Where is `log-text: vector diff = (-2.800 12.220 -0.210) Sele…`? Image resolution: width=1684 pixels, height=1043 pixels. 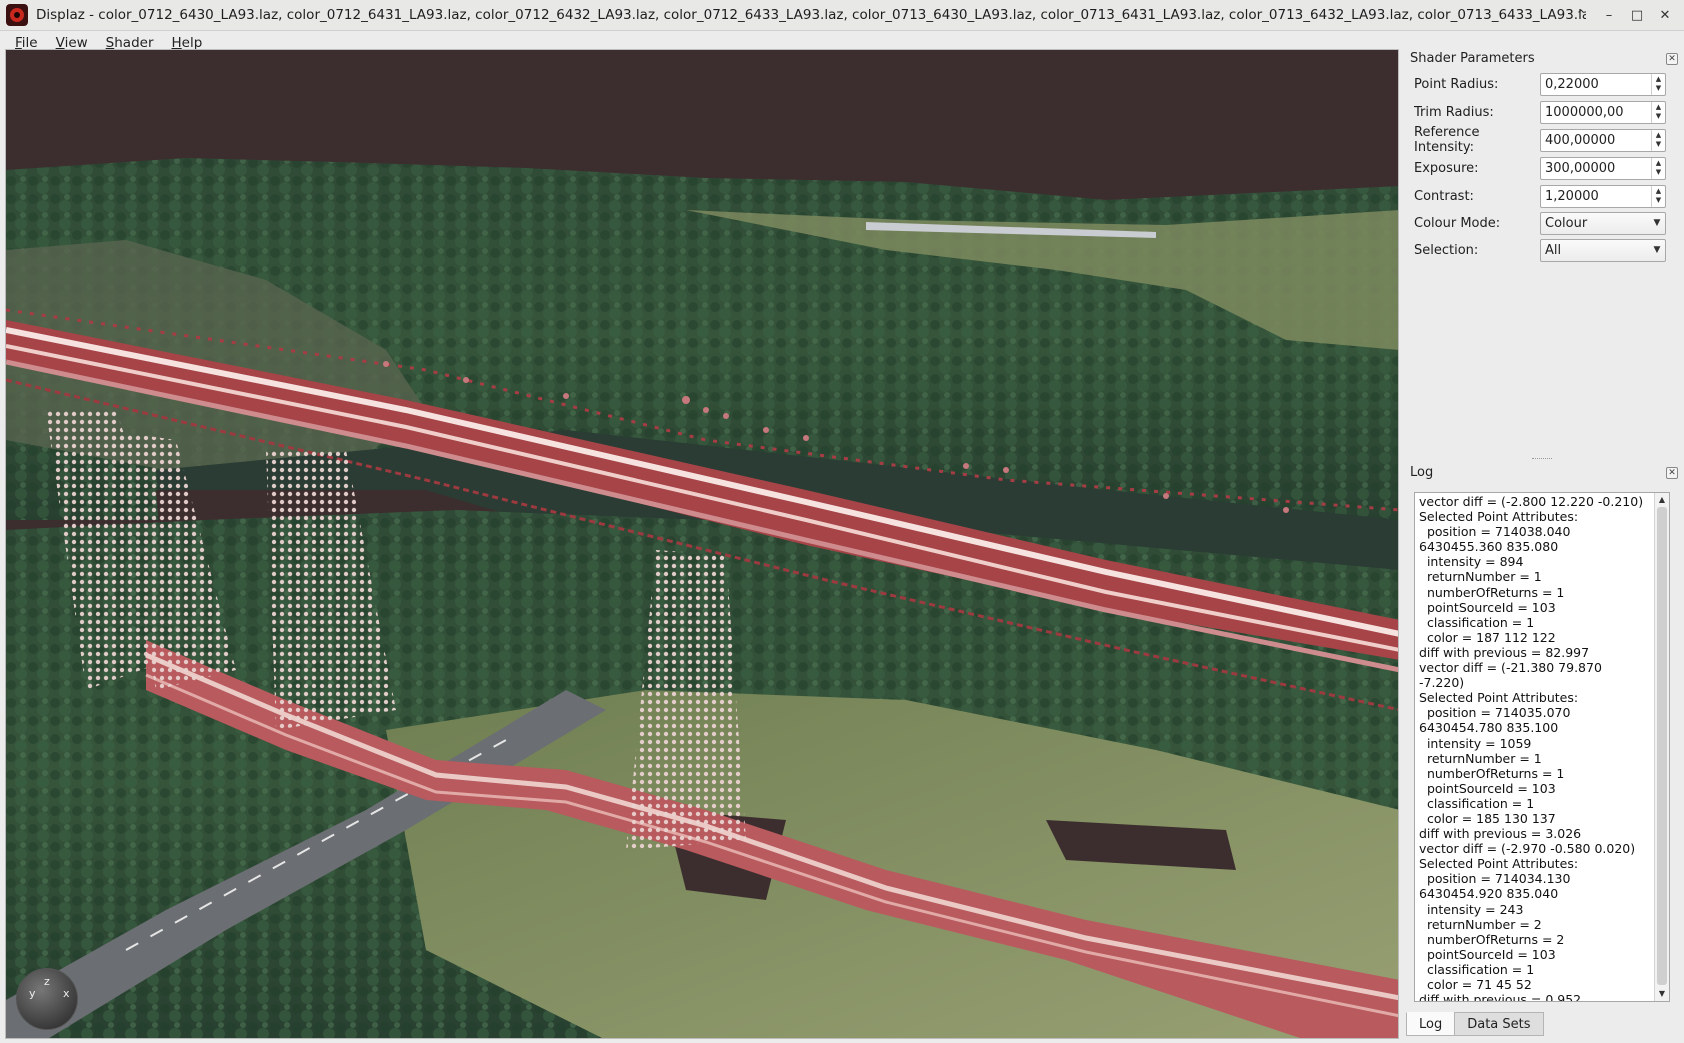
log-text: vector diff = (-2.800 12.220 -0.210) Sele… is located at coordinates (1535, 748).